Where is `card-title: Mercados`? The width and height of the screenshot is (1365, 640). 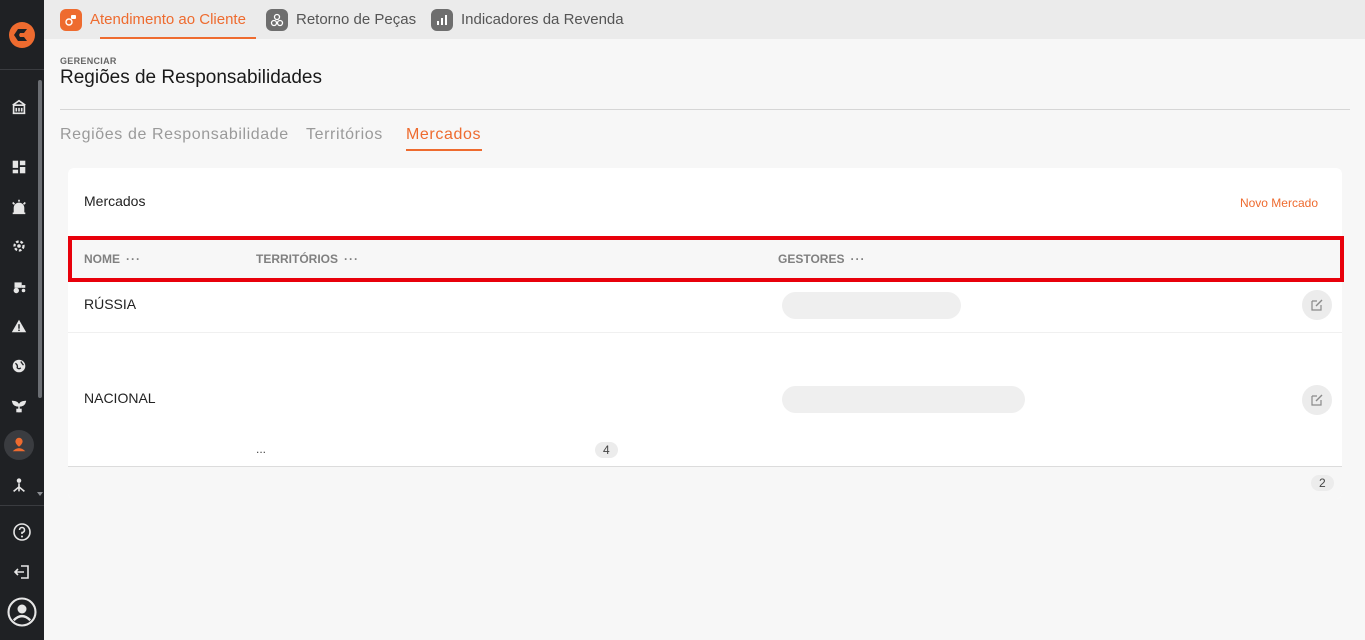 card-title: Mercados is located at coordinates (115, 201).